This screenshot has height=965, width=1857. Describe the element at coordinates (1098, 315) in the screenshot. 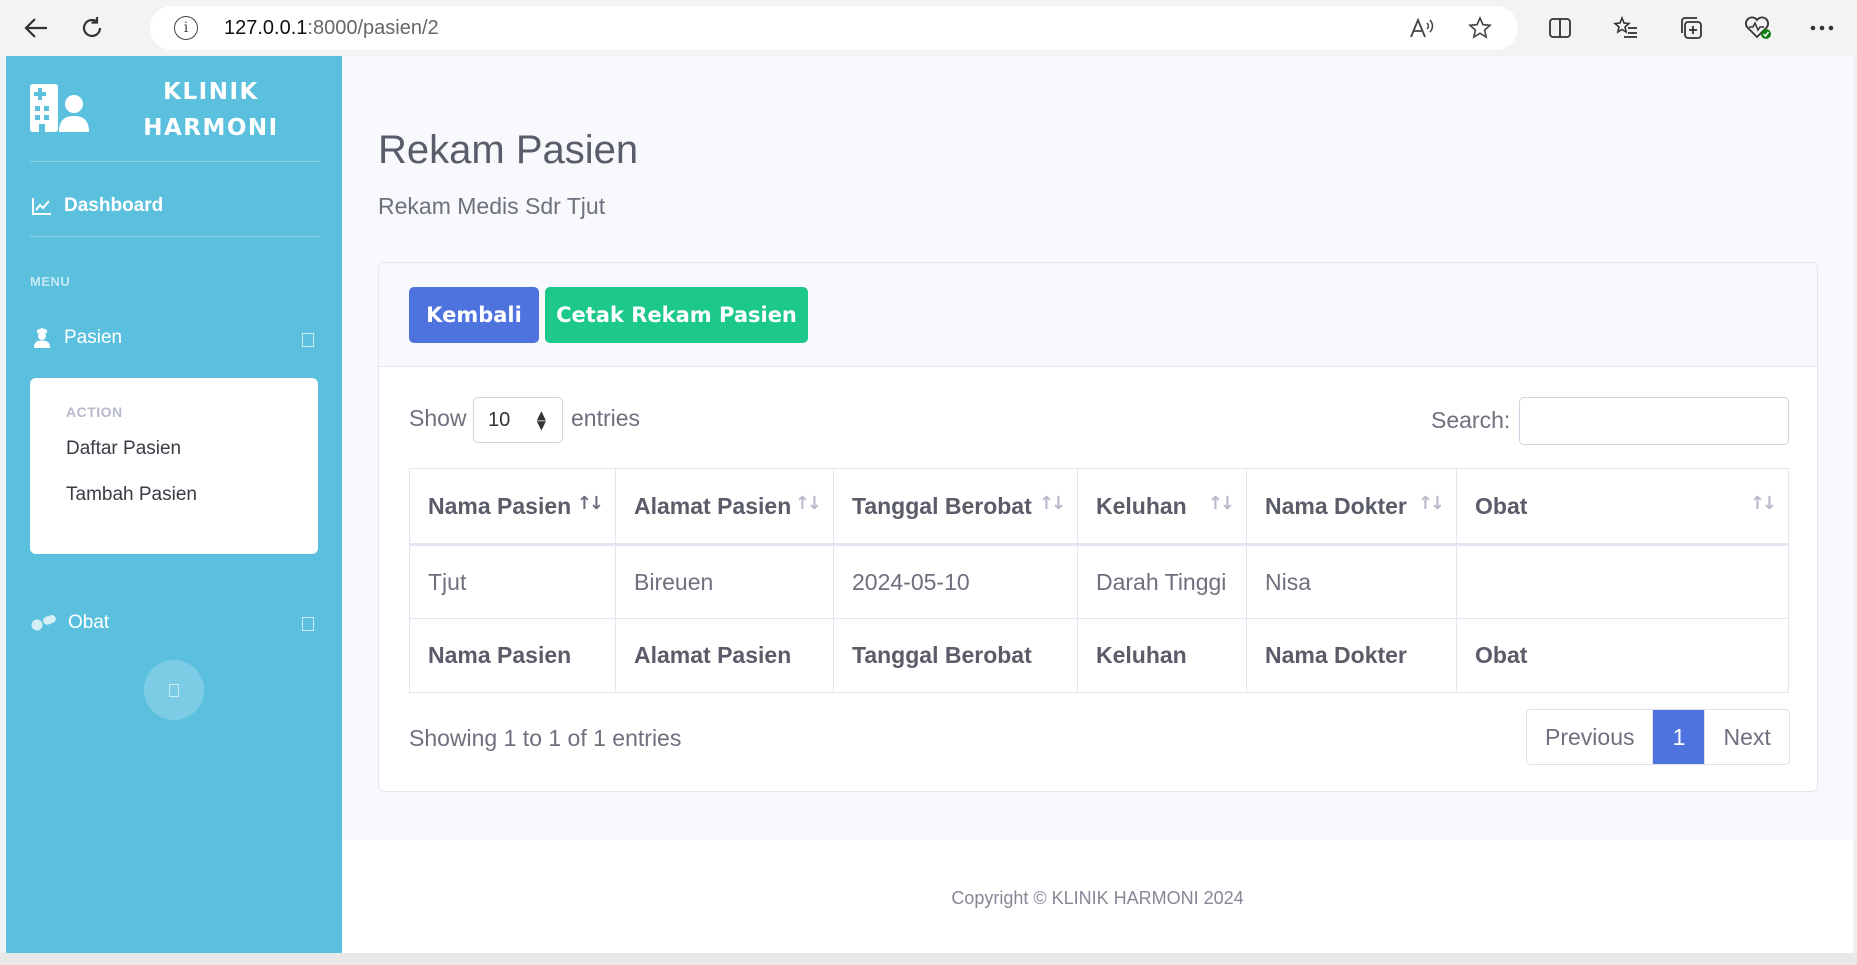

I see `card-header: Kembali Cetak Rekam Pasien` at that location.